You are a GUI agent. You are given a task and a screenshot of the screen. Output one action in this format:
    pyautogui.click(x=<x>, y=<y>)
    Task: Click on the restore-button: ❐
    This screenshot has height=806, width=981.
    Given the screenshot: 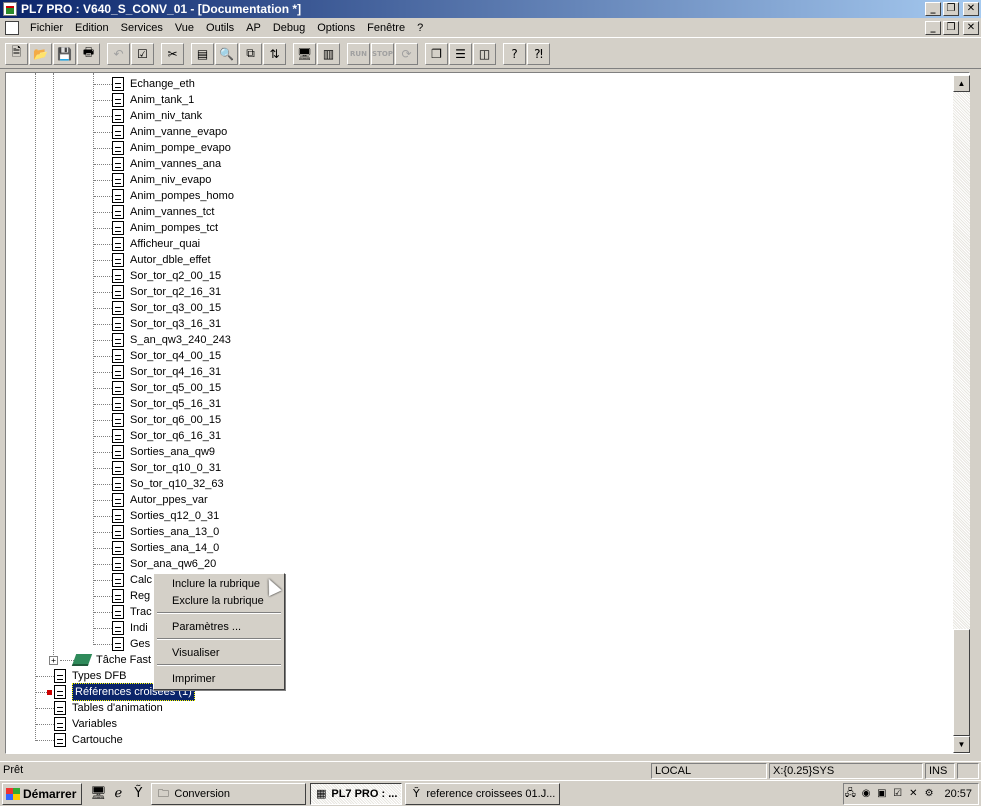 What is the action you would take?
    pyautogui.click(x=951, y=9)
    